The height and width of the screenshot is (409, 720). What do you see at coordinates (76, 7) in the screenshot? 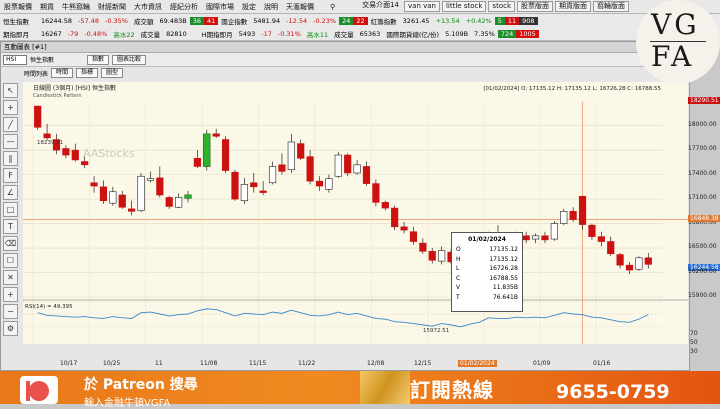
I see `menu-item-warrants: 牛熊窩輪` at bounding box center [76, 7].